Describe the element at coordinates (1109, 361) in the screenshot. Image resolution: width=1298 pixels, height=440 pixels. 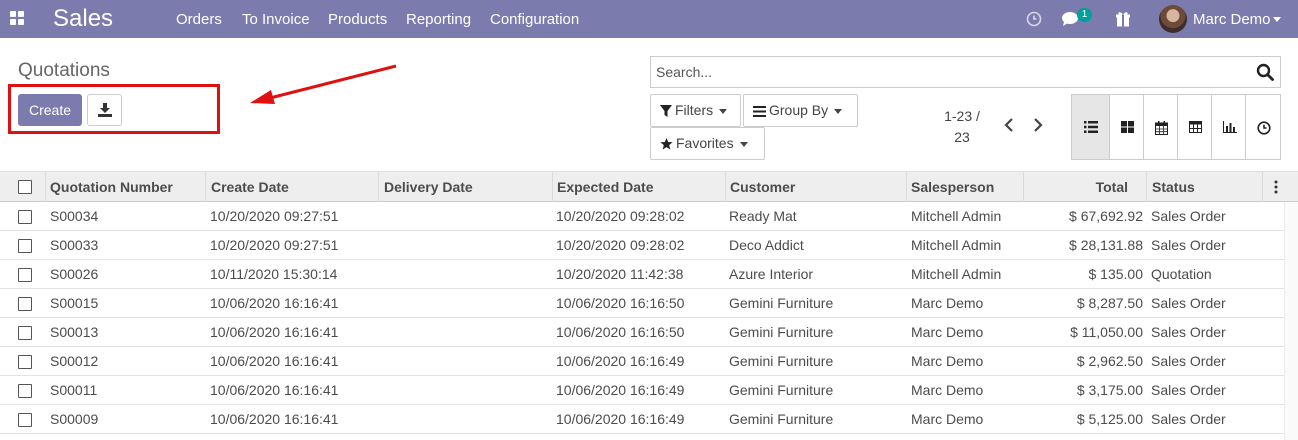
I see `cell-total: $ 2,962.50` at that location.